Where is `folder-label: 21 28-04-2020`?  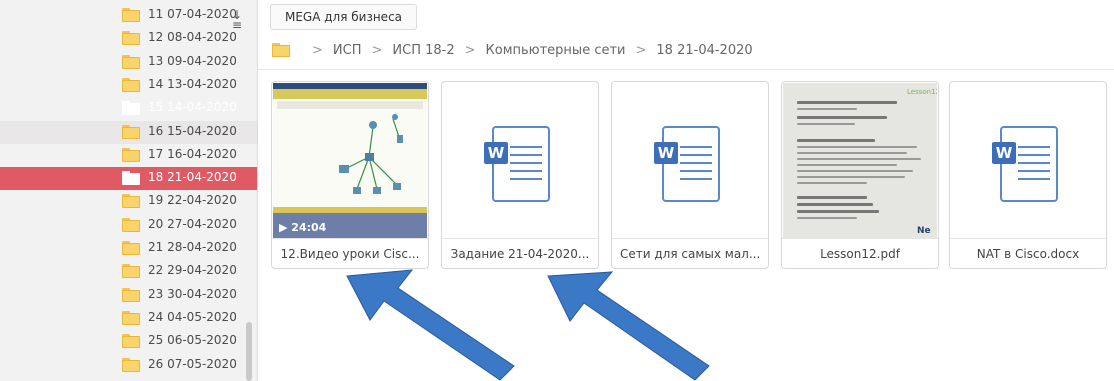
folder-label: 21 28-04-2020 is located at coordinates (192, 247).